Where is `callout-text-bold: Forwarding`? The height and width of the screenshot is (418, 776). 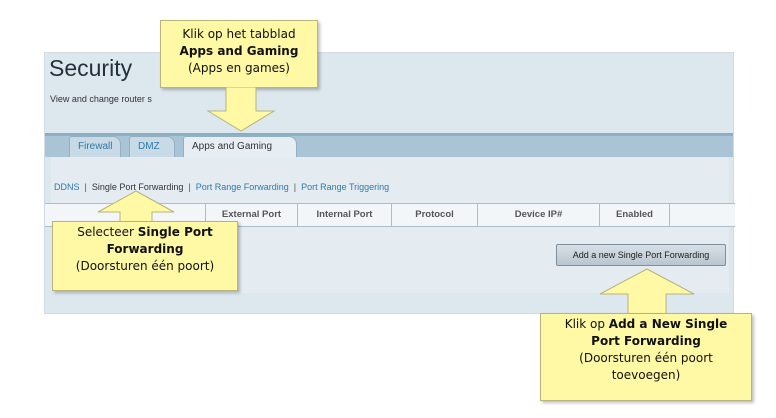
callout-text-bold: Forwarding is located at coordinates (145, 249).